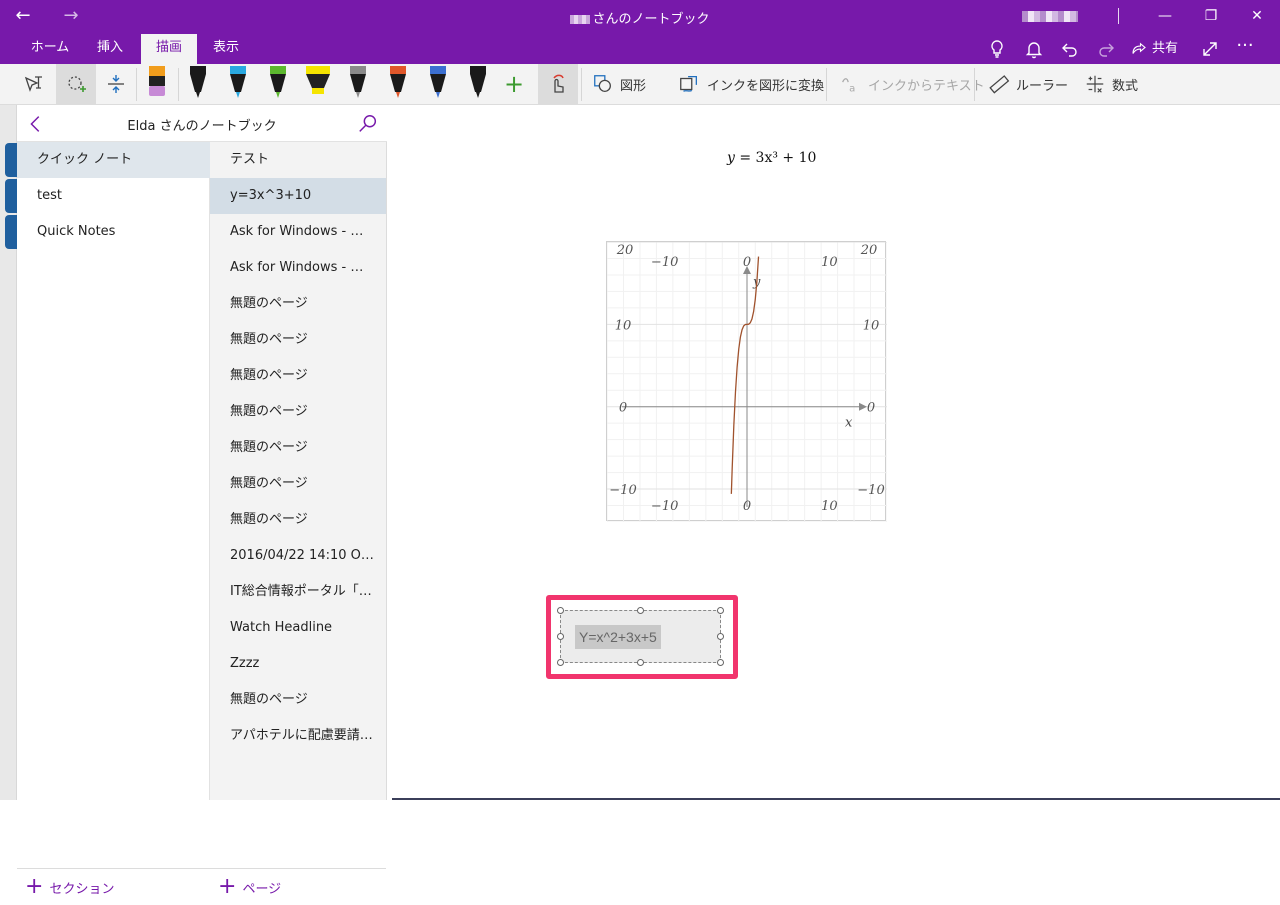 The image size is (1280, 905). What do you see at coordinates (238, 84) in the screenshot?
I see `cyan-pen-icon` at bounding box center [238, 84].